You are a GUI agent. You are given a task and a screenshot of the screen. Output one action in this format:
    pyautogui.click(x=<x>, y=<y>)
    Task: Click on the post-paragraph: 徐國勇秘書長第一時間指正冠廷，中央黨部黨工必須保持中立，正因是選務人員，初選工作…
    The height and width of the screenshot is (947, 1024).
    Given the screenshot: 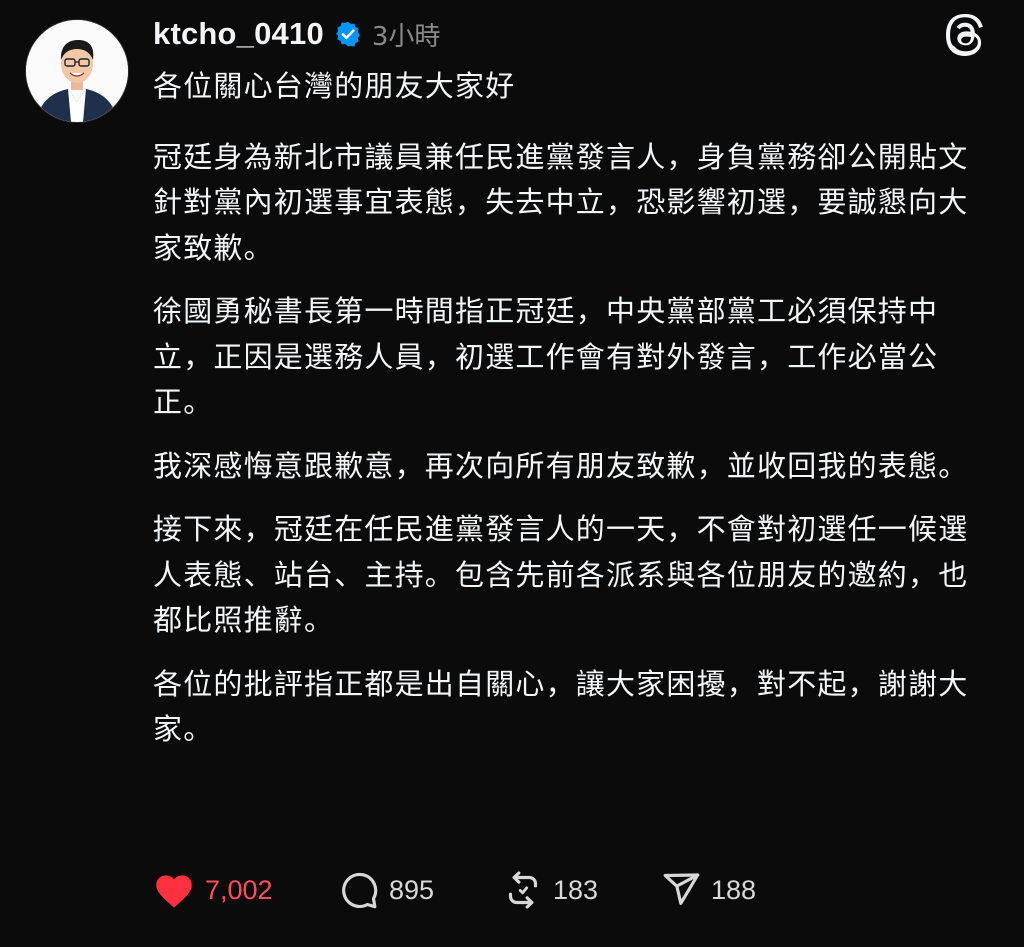 What is the action you would take?
    pyautogui.click(x=573, y=357)
    